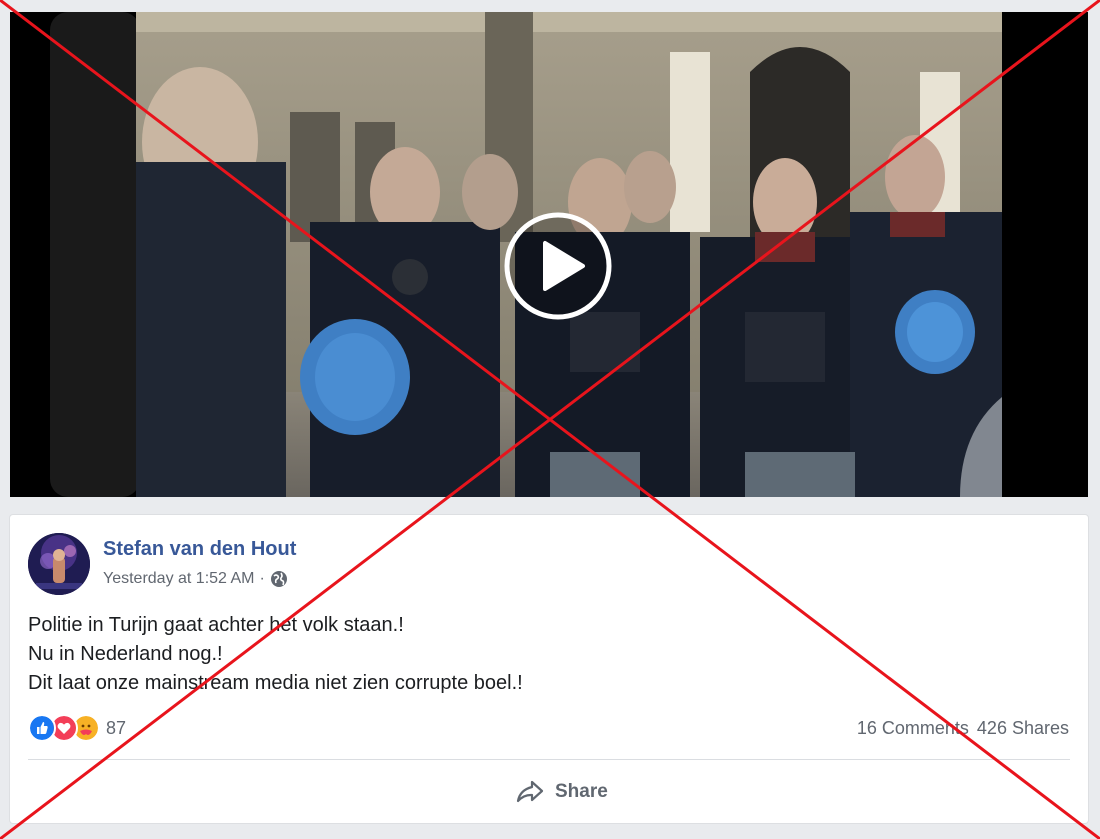 This screenshot has height=839, width=1100. Describe the element at coordinates (125, 654) in the screenshot. I see `post-text-line: Nu in Nederland nog.!` at that location.